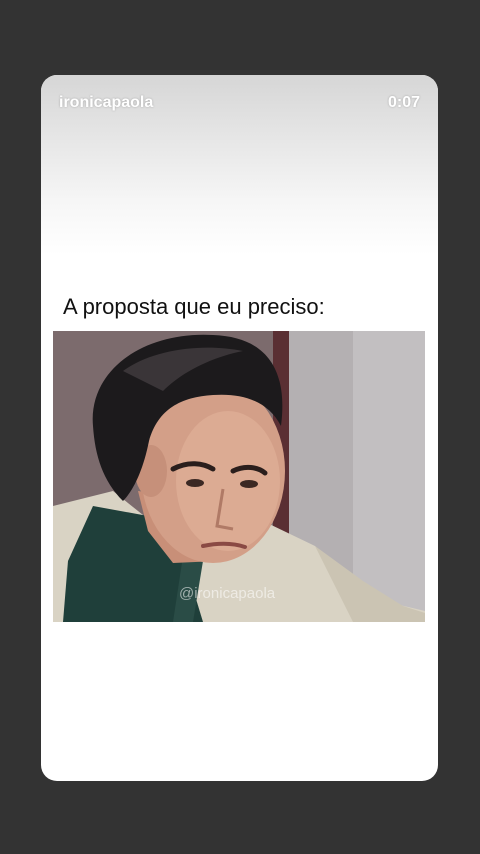 The image size is (480, 854). I want to click on video-watermark: @ironicapaola, so click(227, 593).